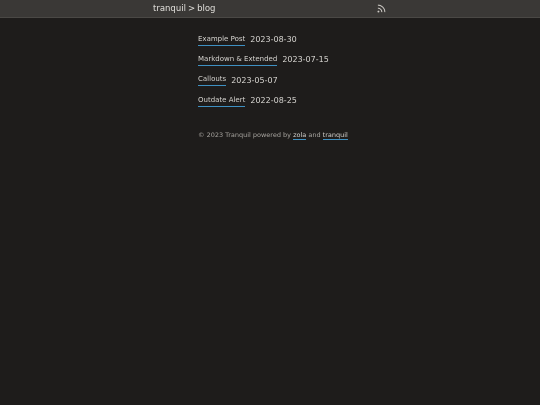 This screenshot has width=540, height=405. Describe the element at coordinates (222, 40) in the screenshot. I see `post-title-link: Example Post` at that location.